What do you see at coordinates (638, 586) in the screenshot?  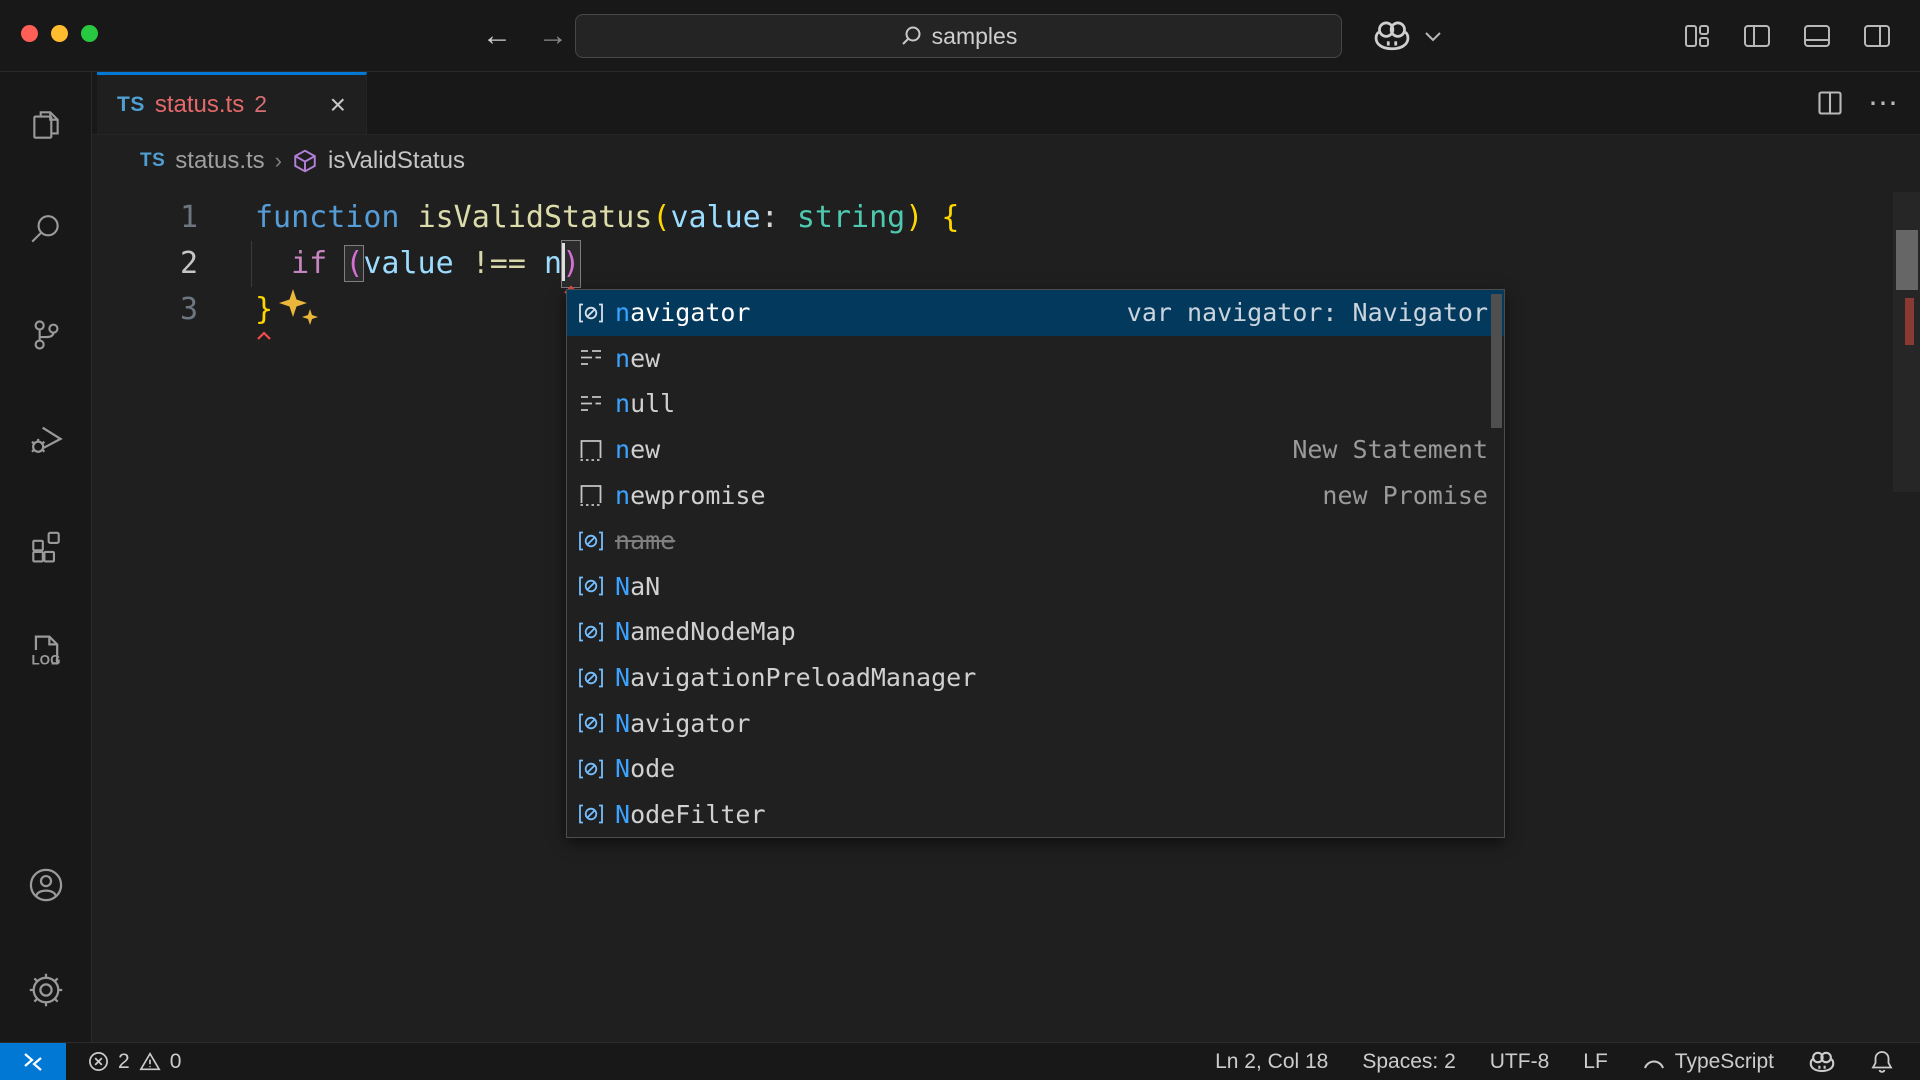 I see `suggest-label: NaN` at bounding box center [638, 586].